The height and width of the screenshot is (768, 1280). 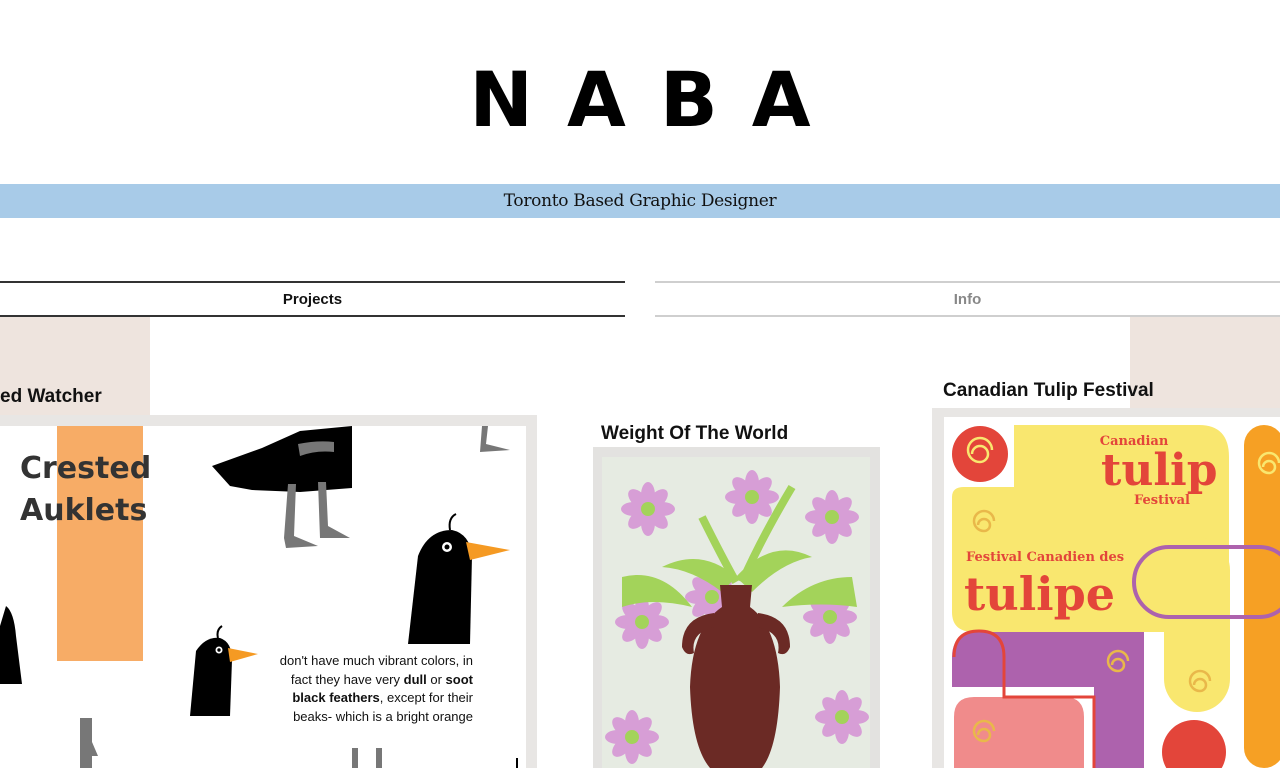 What do you see at coordinates (640, 100) in the screenshot?
I see `site-logo: NABA` at bounding box center [640, 100].